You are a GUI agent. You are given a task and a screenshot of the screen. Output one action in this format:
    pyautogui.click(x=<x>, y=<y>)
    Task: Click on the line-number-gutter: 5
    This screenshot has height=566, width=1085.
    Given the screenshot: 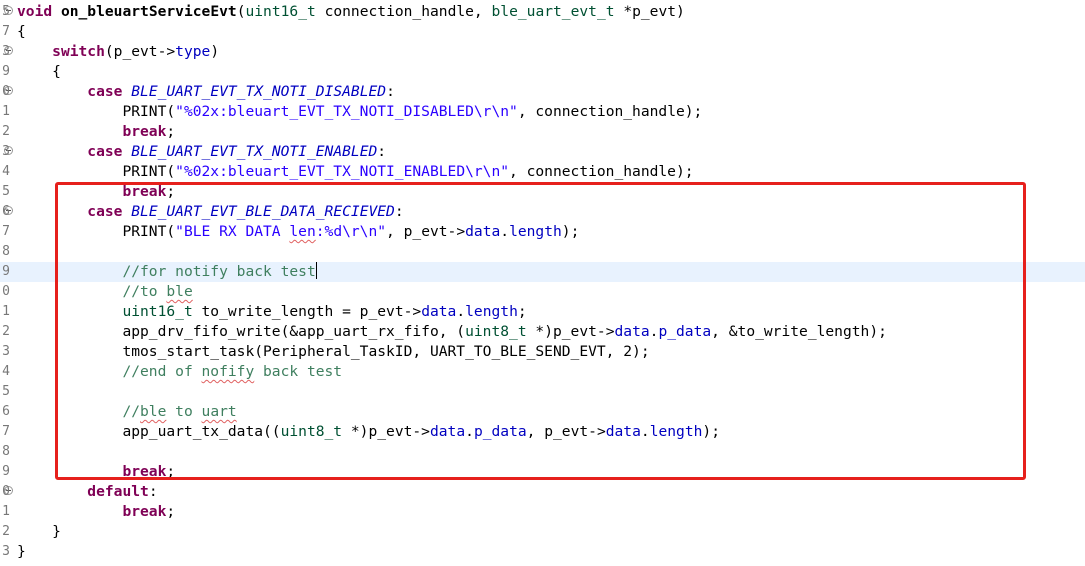 What is the action you would take?
    pyautogui.click(x=8, y=392)
    